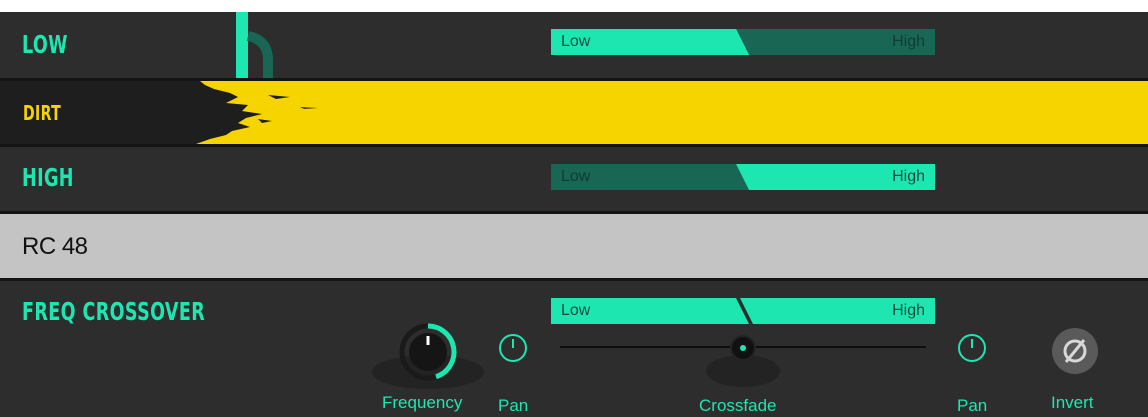 The width and height of the screenshot is (1148, 417). I want to click on freq-crossover-title: FREQ CROSSOVER, so click(114, 311).